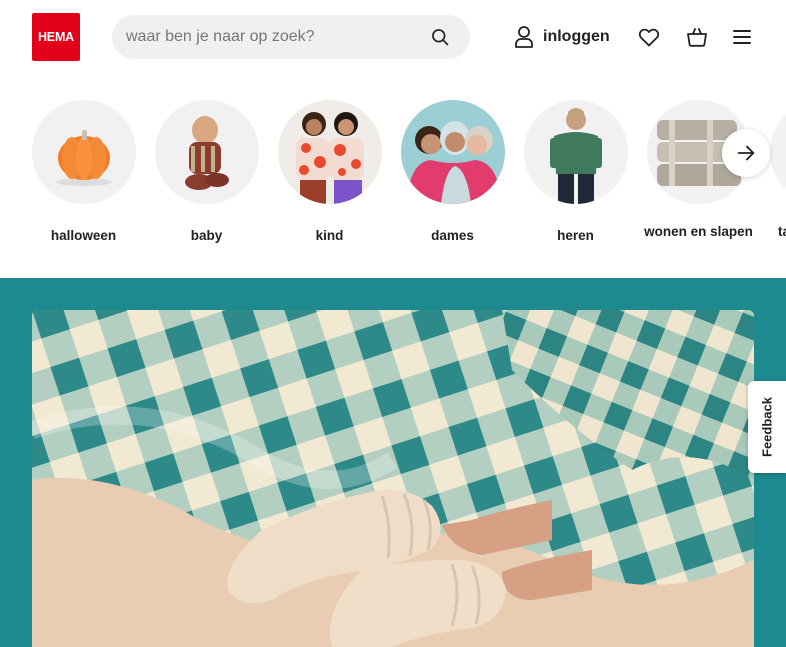 Image resolution: width=786 pixels, height=647 pixels. I want to click on search-bar: waar ben je naar op zoek?, so click(291, 37).